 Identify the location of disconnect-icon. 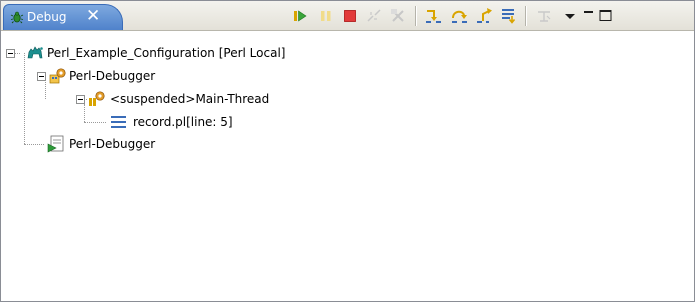
(374, 16).